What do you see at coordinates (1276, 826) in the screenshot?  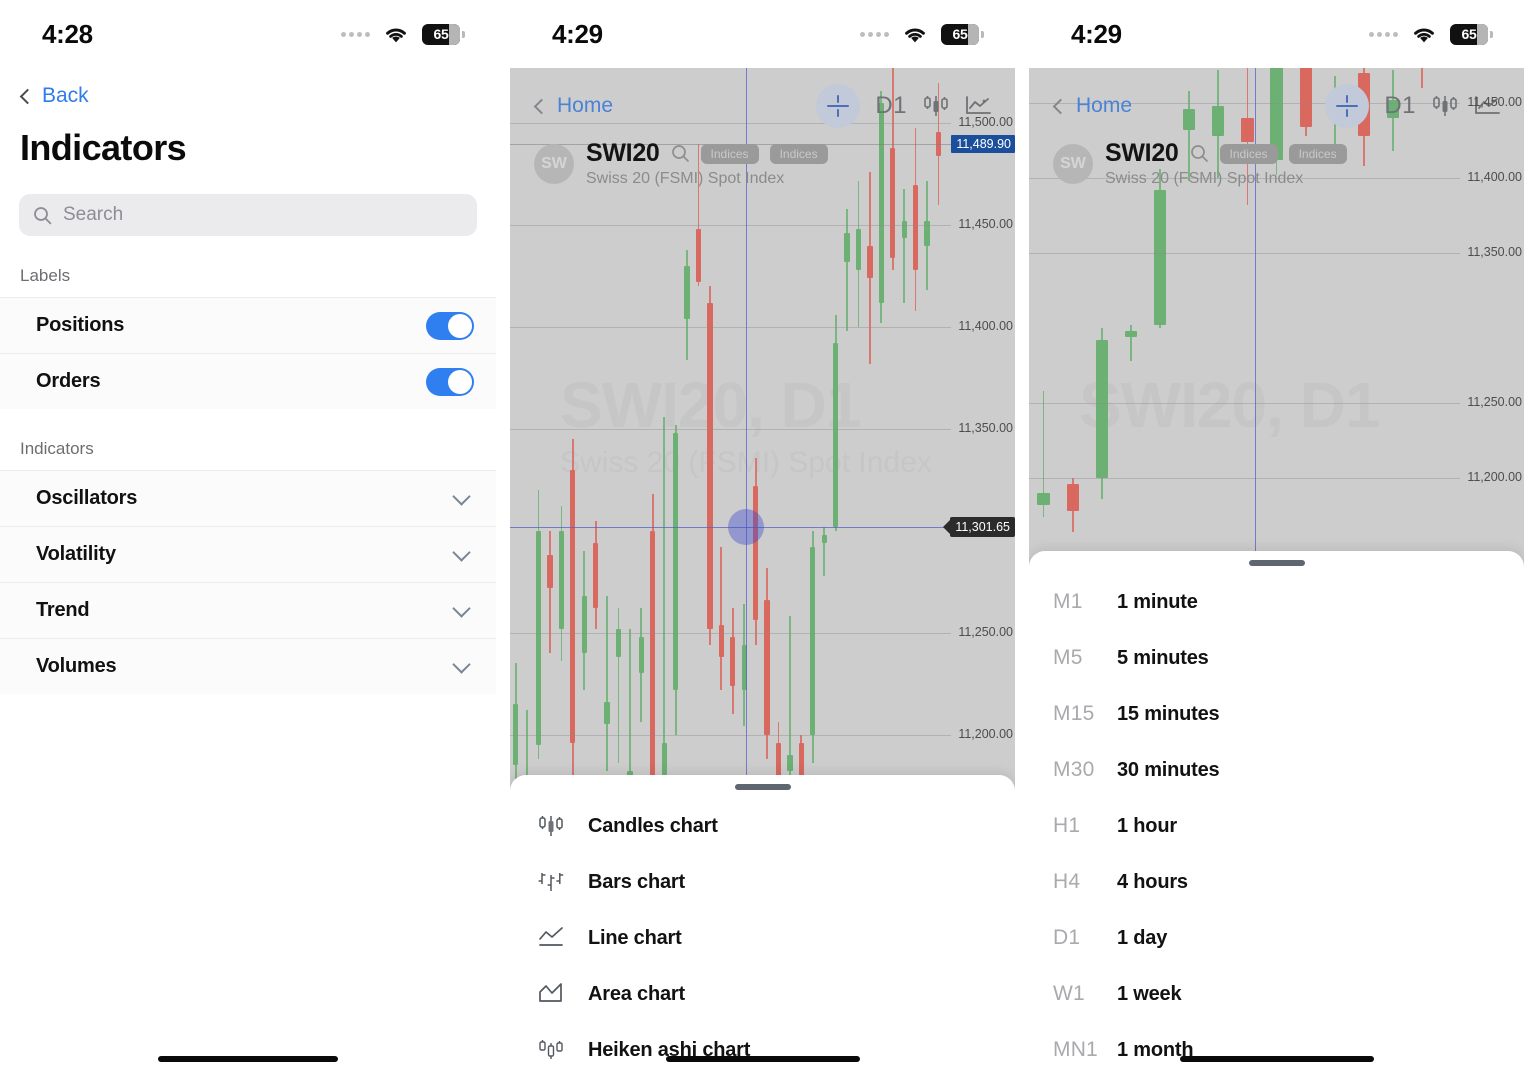 I see `timeframe-item-h1: H1 1 hour` at bounding box center [1276, 826].